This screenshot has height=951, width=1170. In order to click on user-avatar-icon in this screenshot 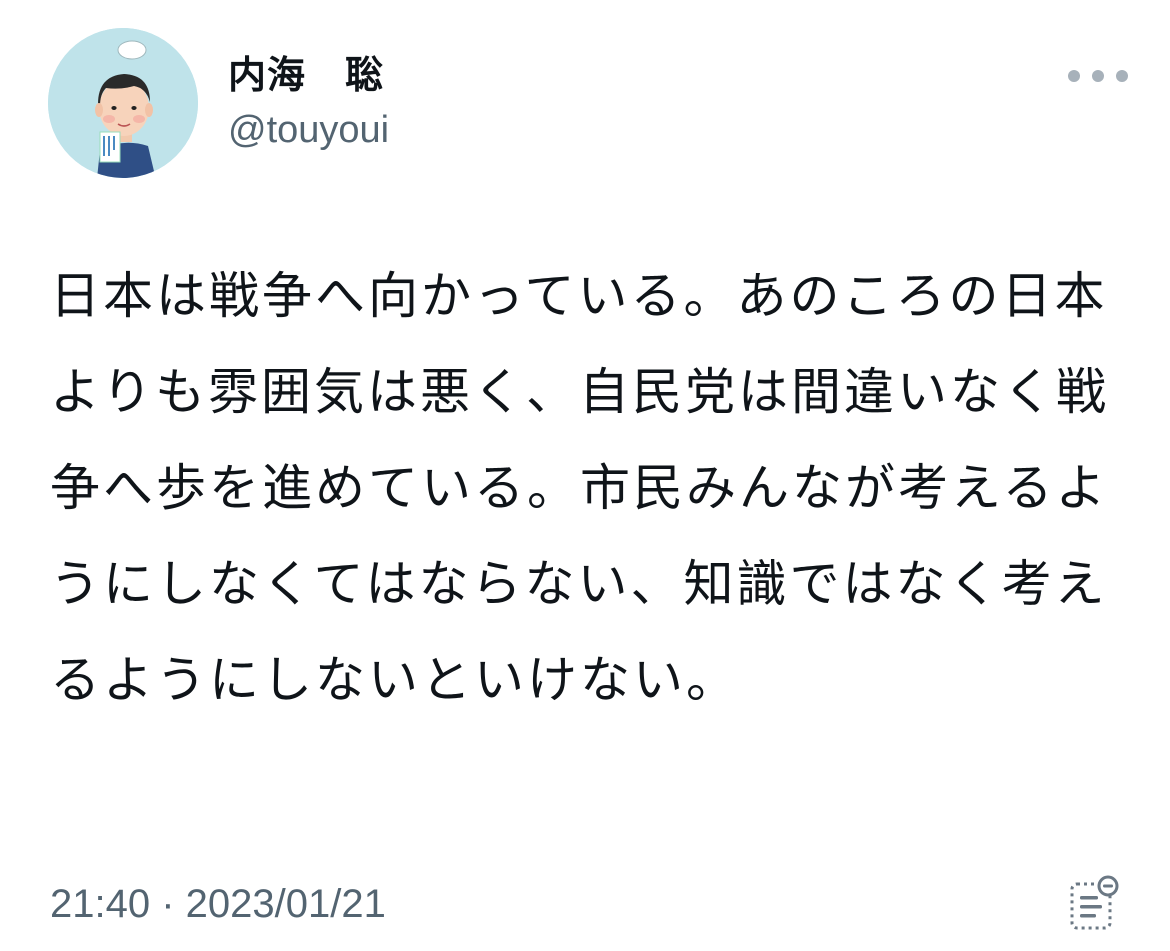, I will do `click(123, 103)`.